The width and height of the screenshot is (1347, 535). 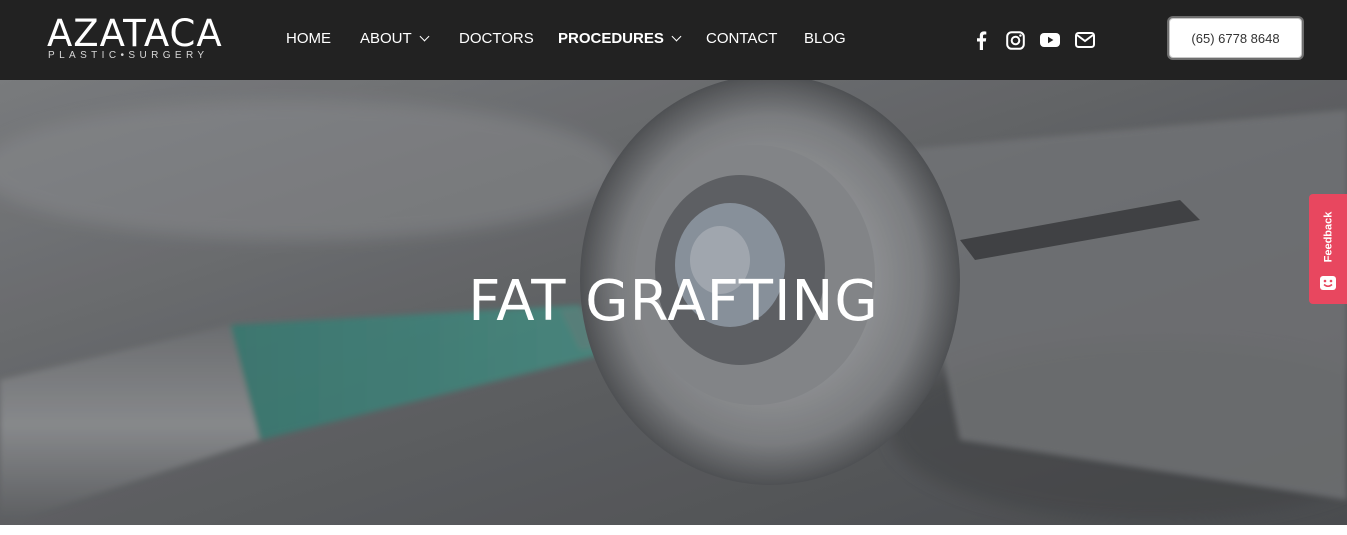 I want to click on smiley-icon, so click(x=1328, y=283).